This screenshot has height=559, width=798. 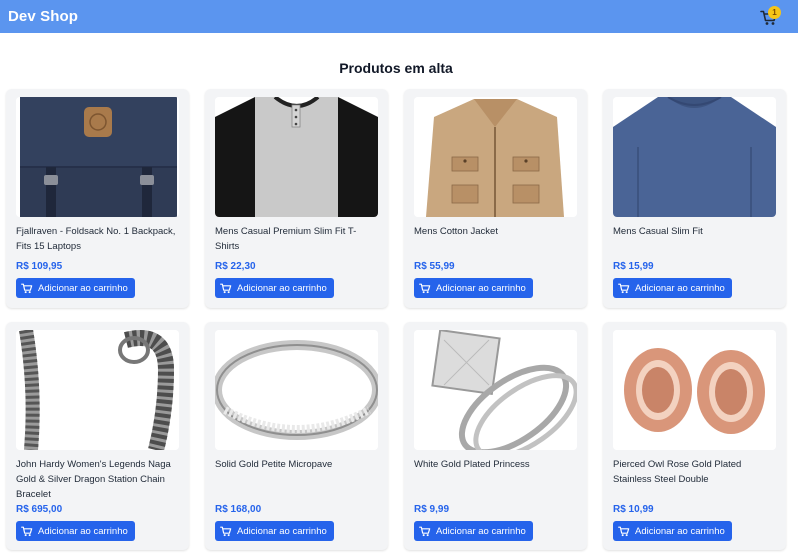 What do you see at coordinates (97, 157) in the screenshot?
I see `product-image-backpack` at bounding box center [97, 157].